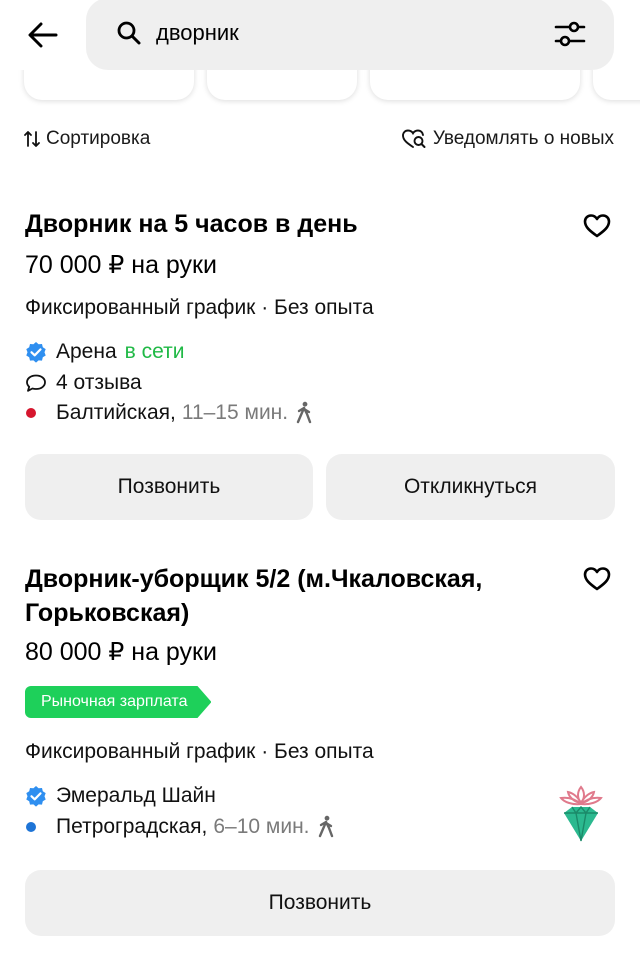 This screenshot has height=954, width=640. What do you see at coordinates (36, 383) in the screenshot?
I see `speech-bubble-icon` at bounding box center [36, 383].